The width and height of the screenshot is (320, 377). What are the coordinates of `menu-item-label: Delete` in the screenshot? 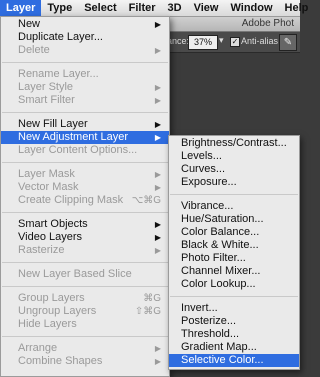 It's located at (34, 50).